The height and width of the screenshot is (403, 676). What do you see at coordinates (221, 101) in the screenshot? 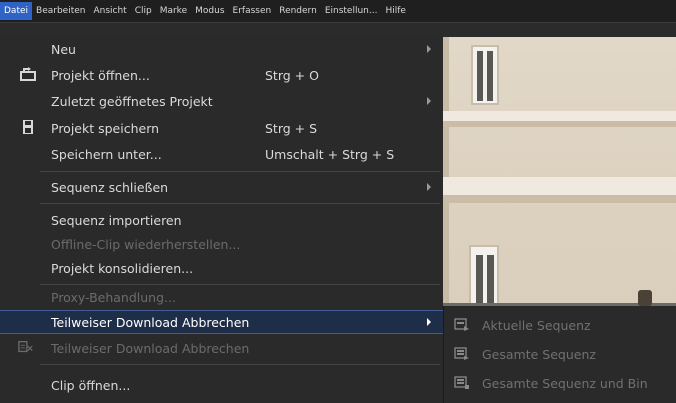
I see `menu-item-zuletzt-geoeffnet: Zuletzt geöffnetes Projekt` at bounding box center [221, 101].